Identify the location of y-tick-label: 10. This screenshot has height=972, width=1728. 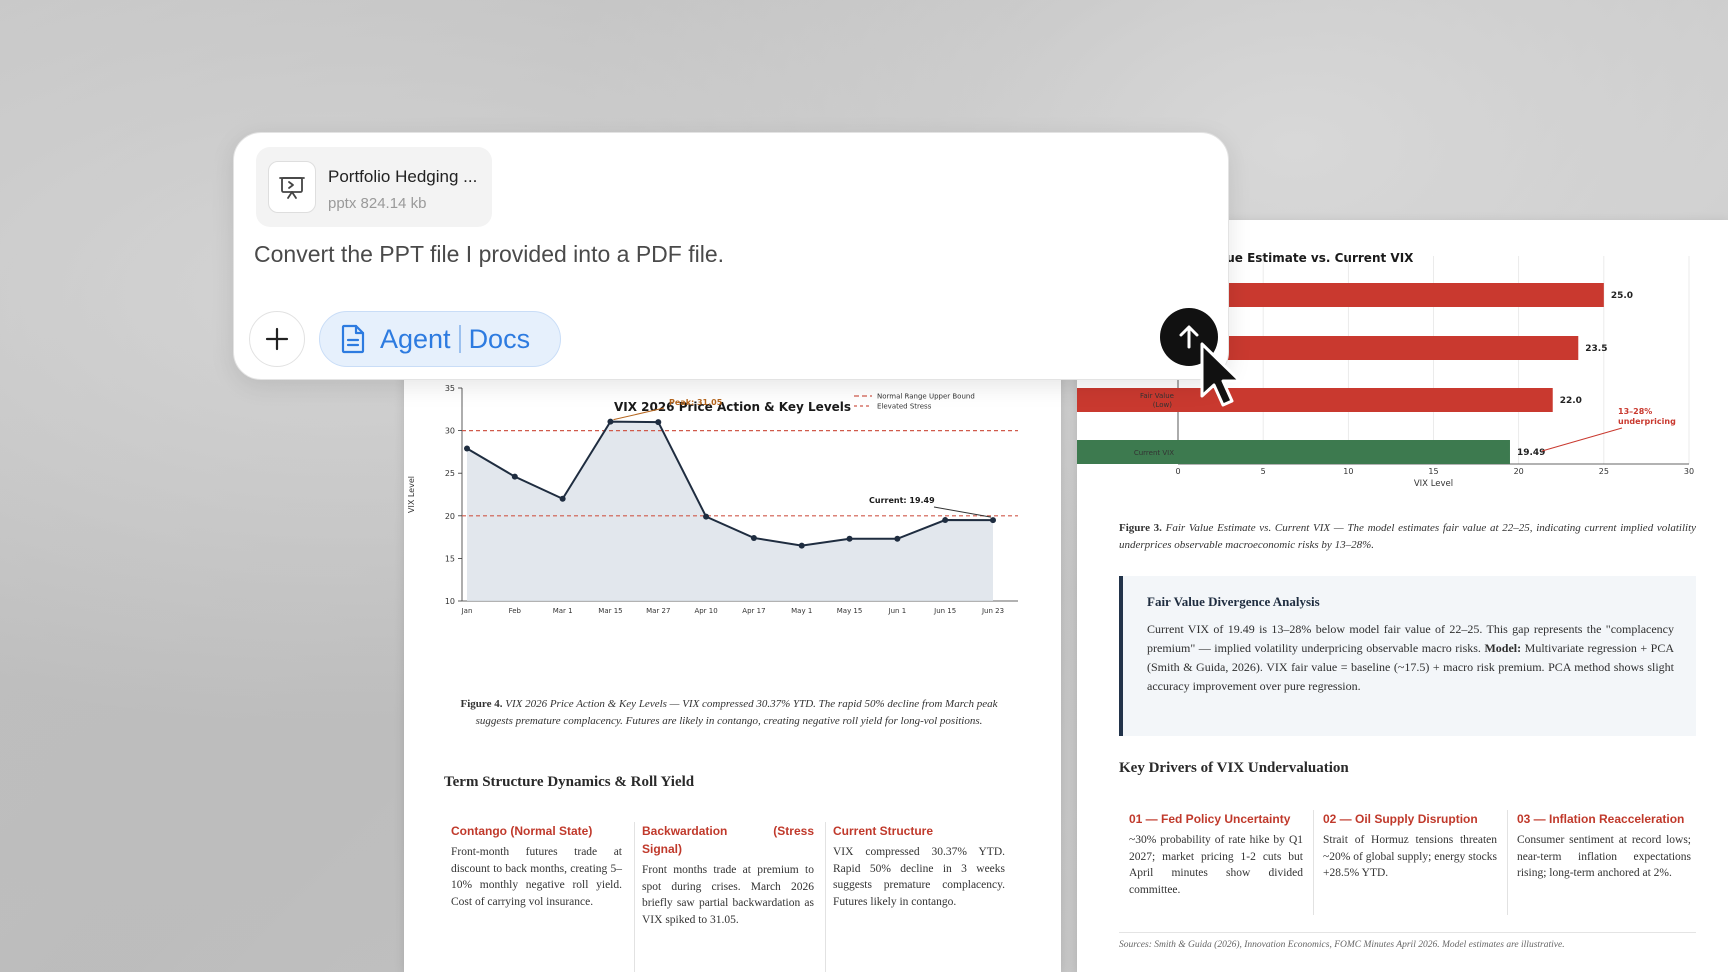
(450, 601).